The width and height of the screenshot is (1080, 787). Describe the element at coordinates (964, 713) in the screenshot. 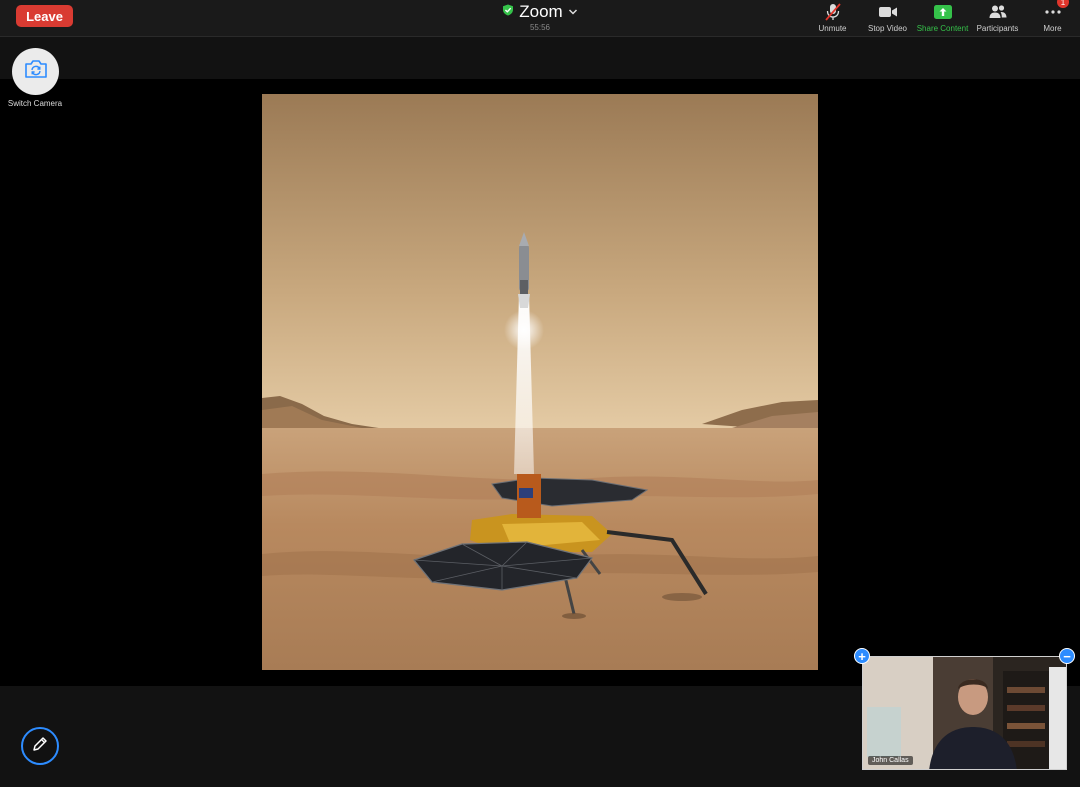

I see `self-video-thumbnail: John Callas` at that location.